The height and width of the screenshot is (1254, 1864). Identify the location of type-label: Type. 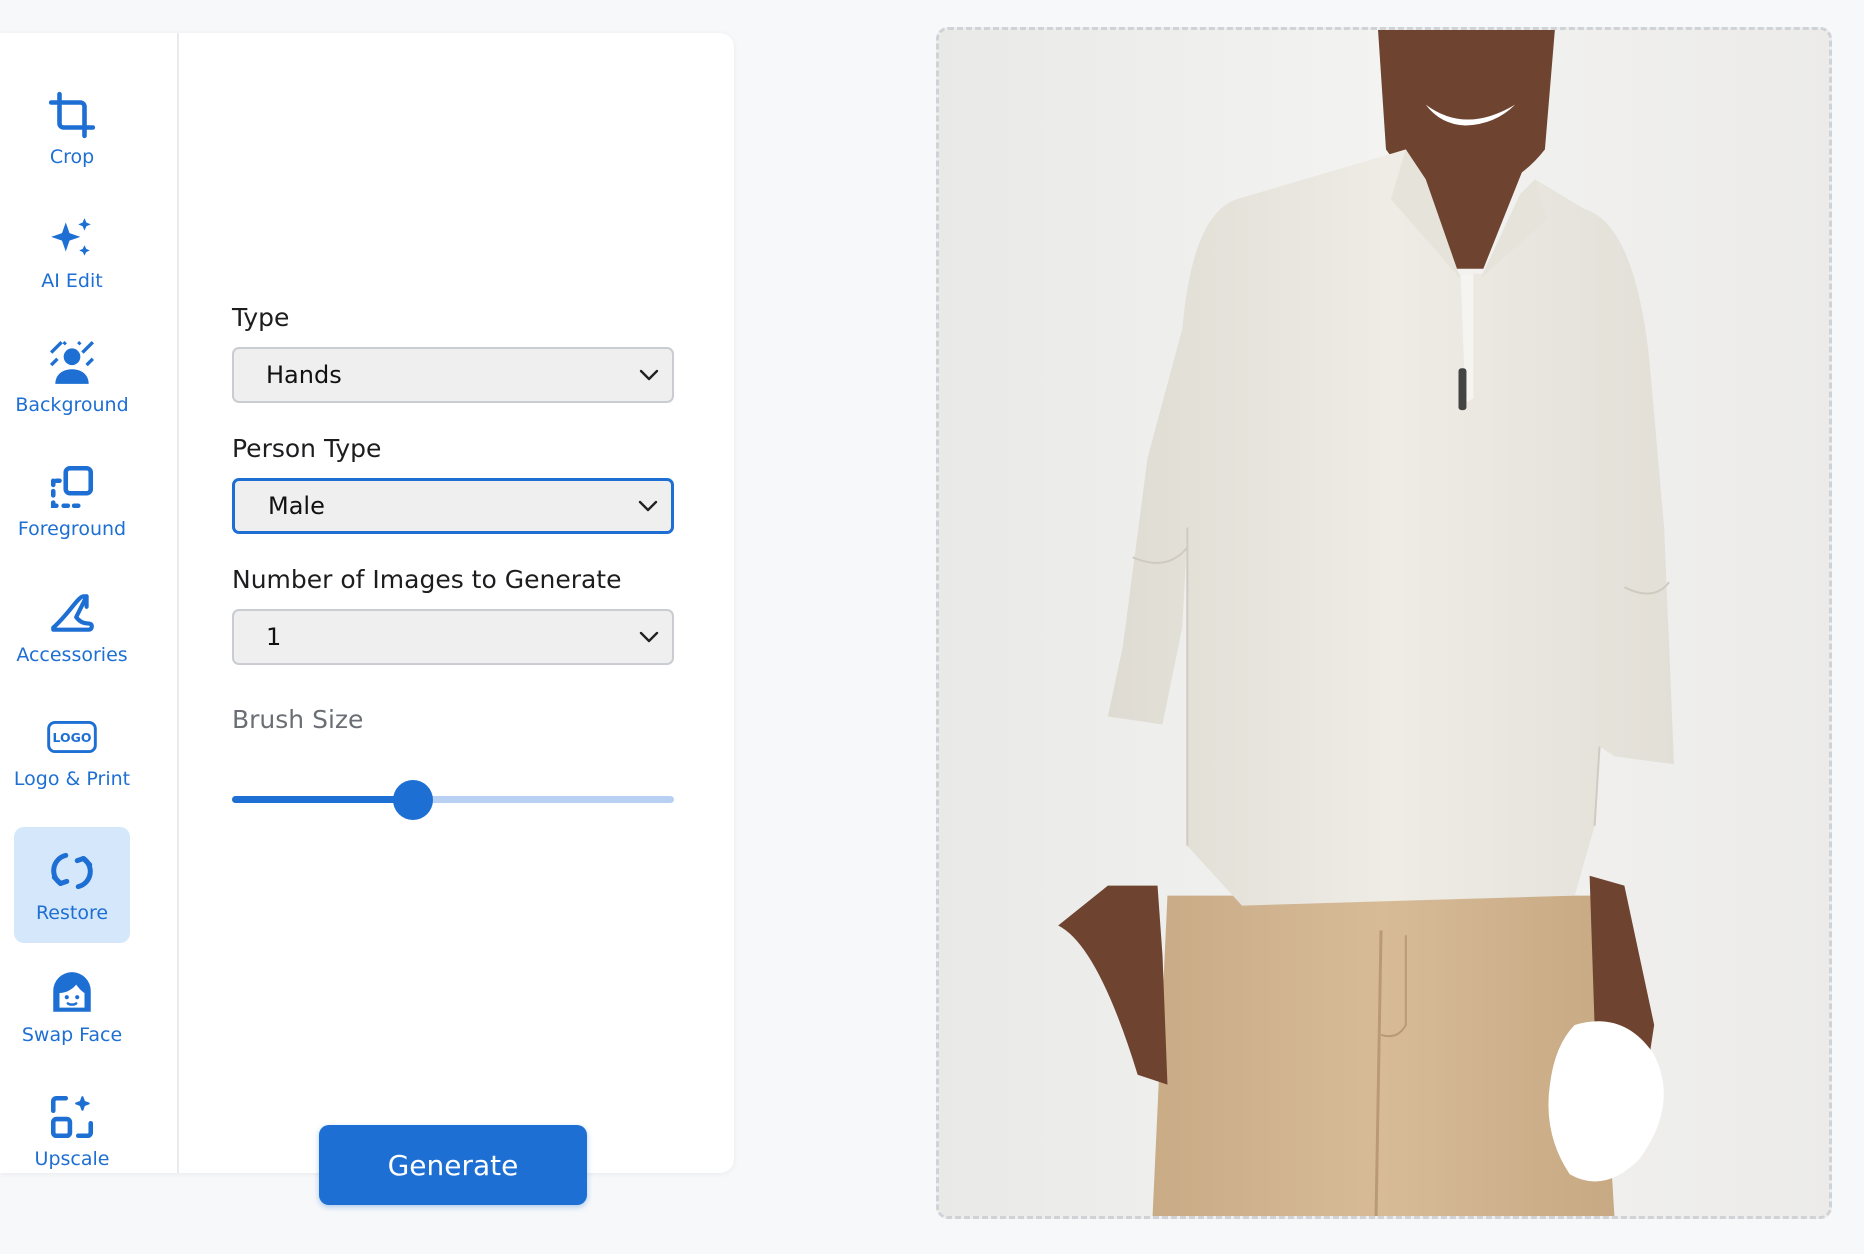
(261, 317).